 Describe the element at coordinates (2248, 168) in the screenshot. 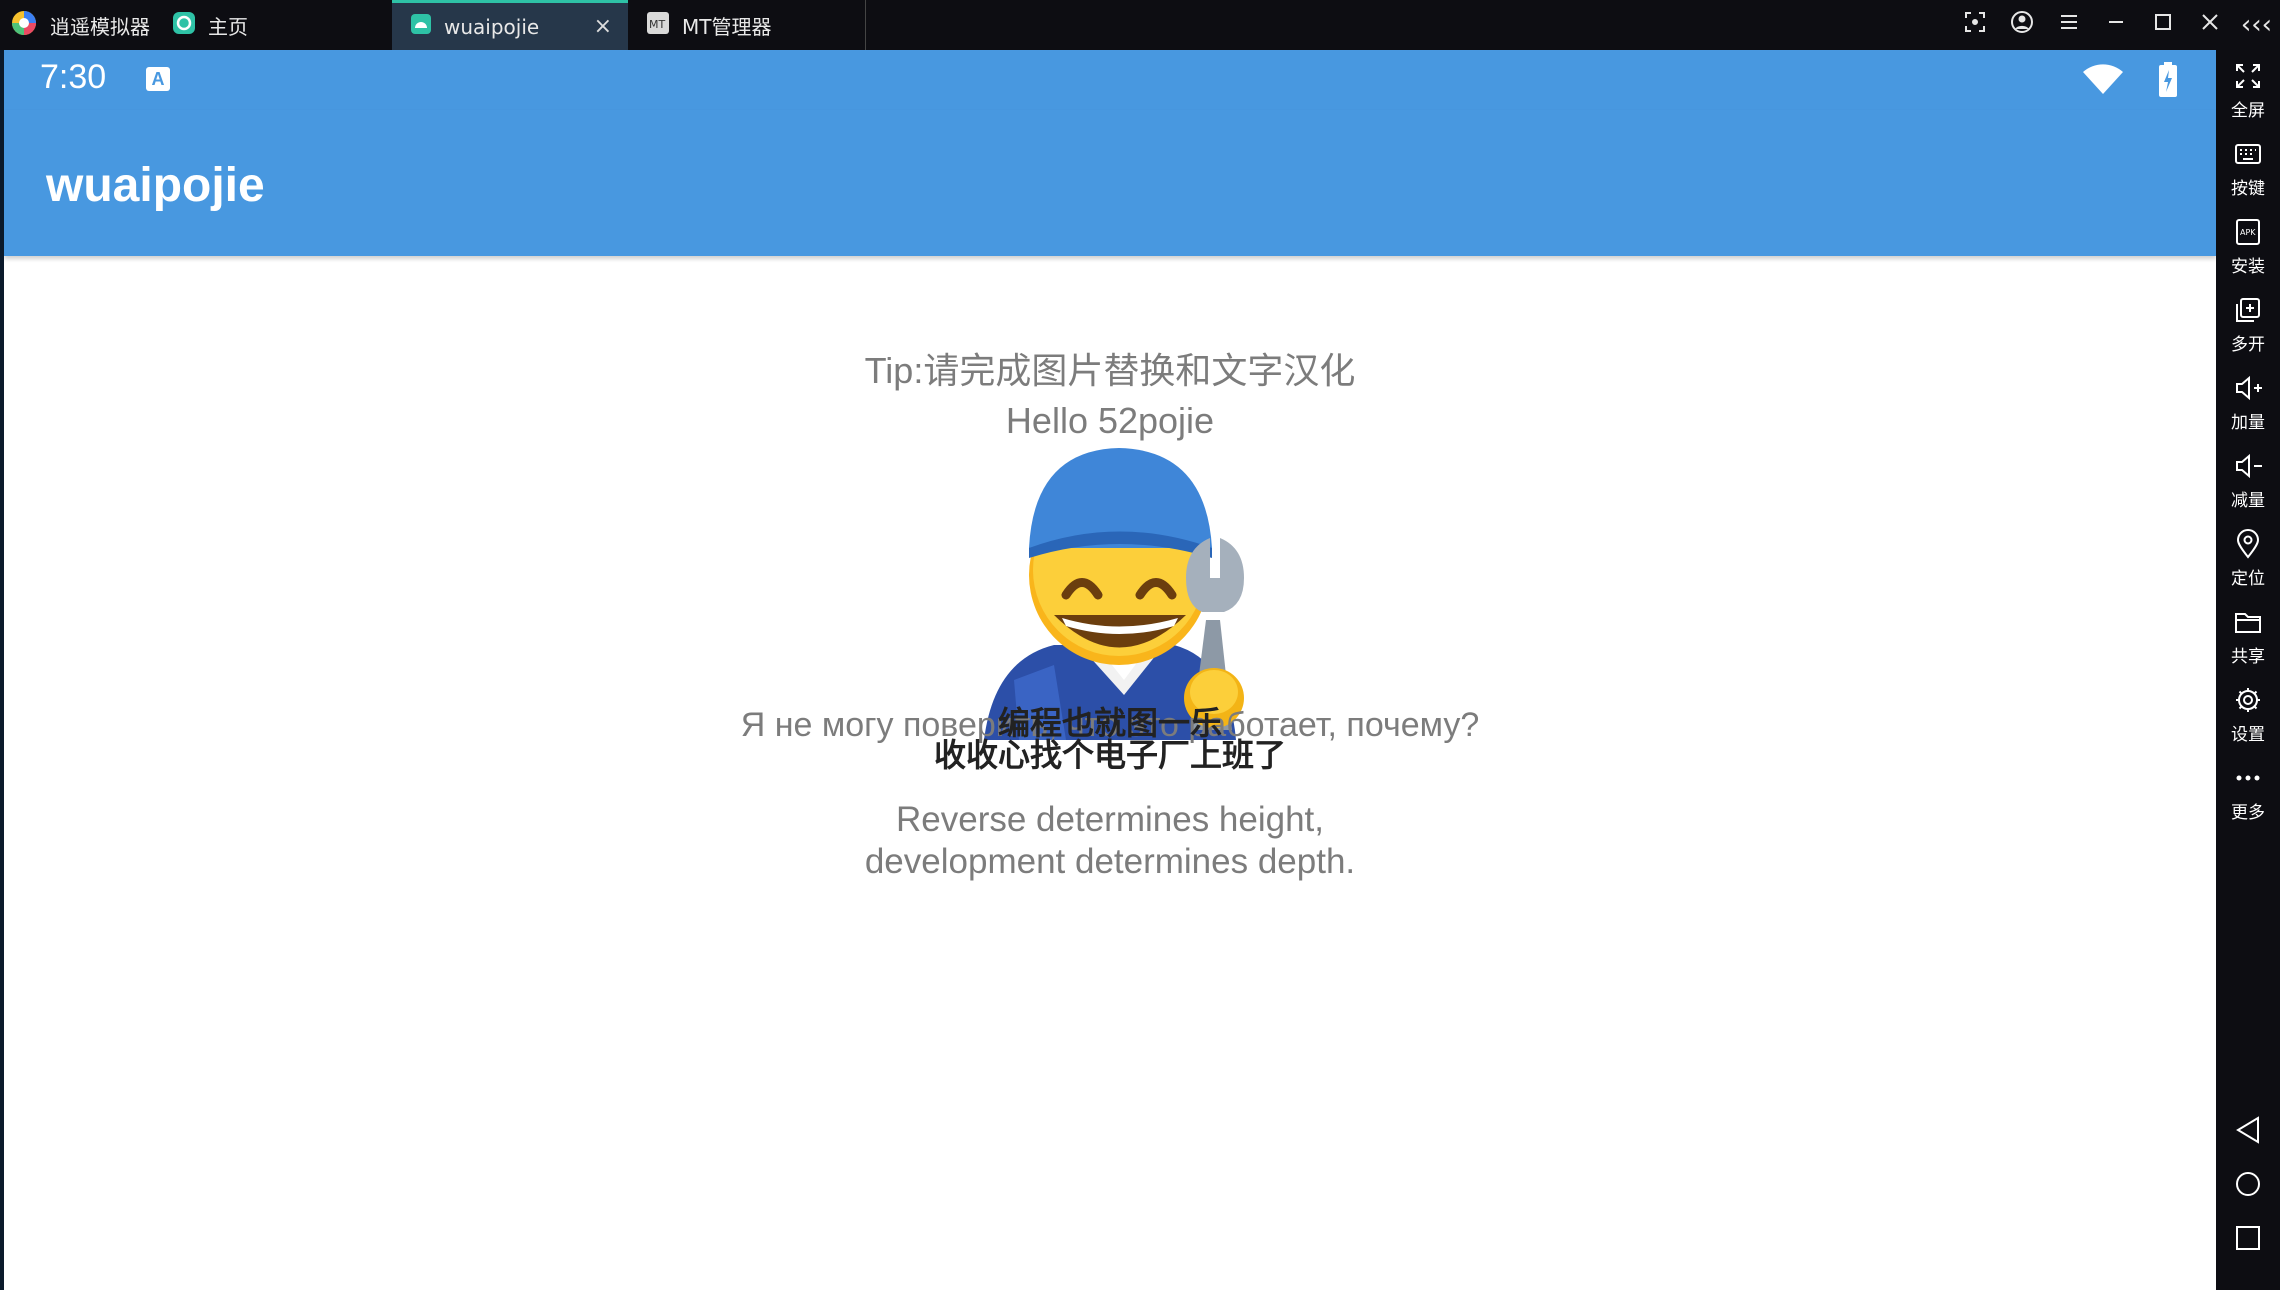

I see `tool-keys: 按键` at that location.